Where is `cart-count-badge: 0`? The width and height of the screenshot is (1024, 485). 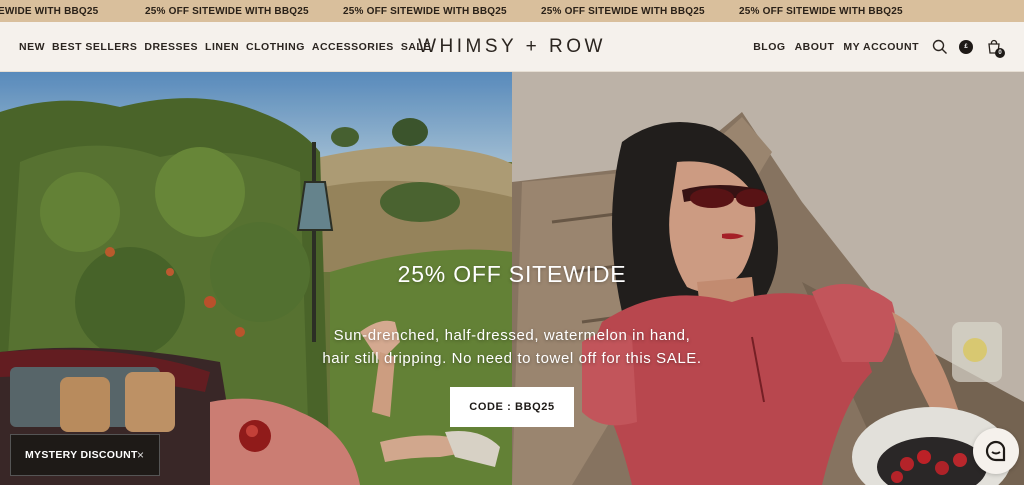 cart-count-badge: 0 is located at coordinates (1000, 53).